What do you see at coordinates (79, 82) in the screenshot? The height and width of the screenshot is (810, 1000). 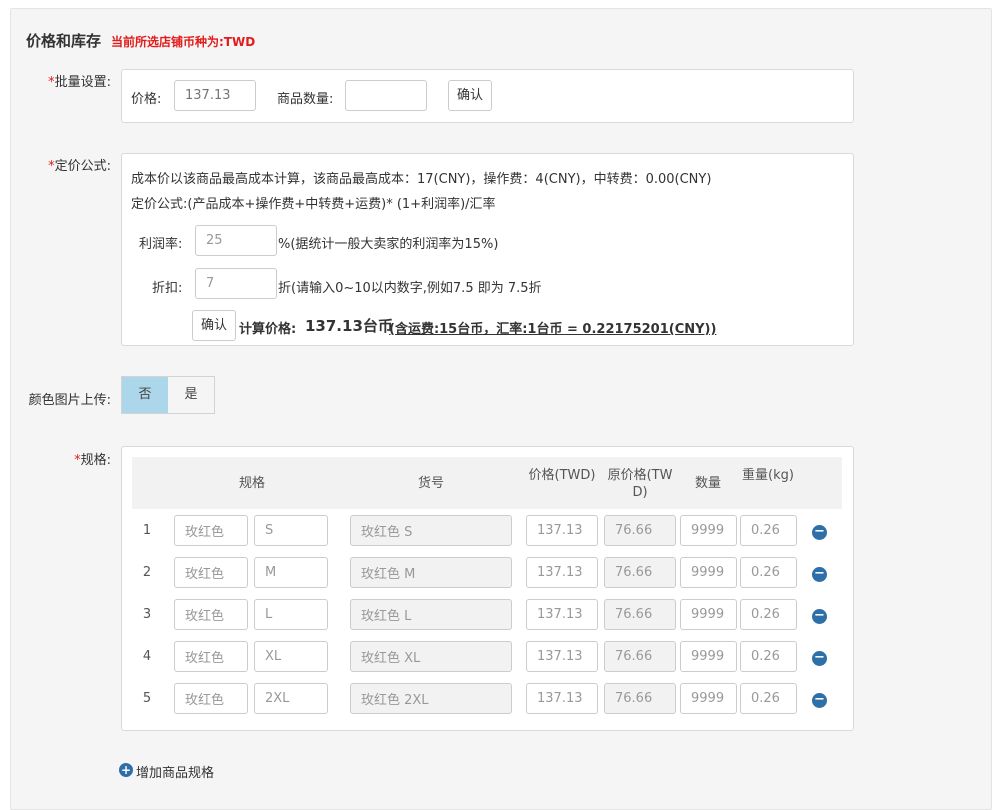 I see `batch-label: *批量设置:` at bounding box center [79, 82].